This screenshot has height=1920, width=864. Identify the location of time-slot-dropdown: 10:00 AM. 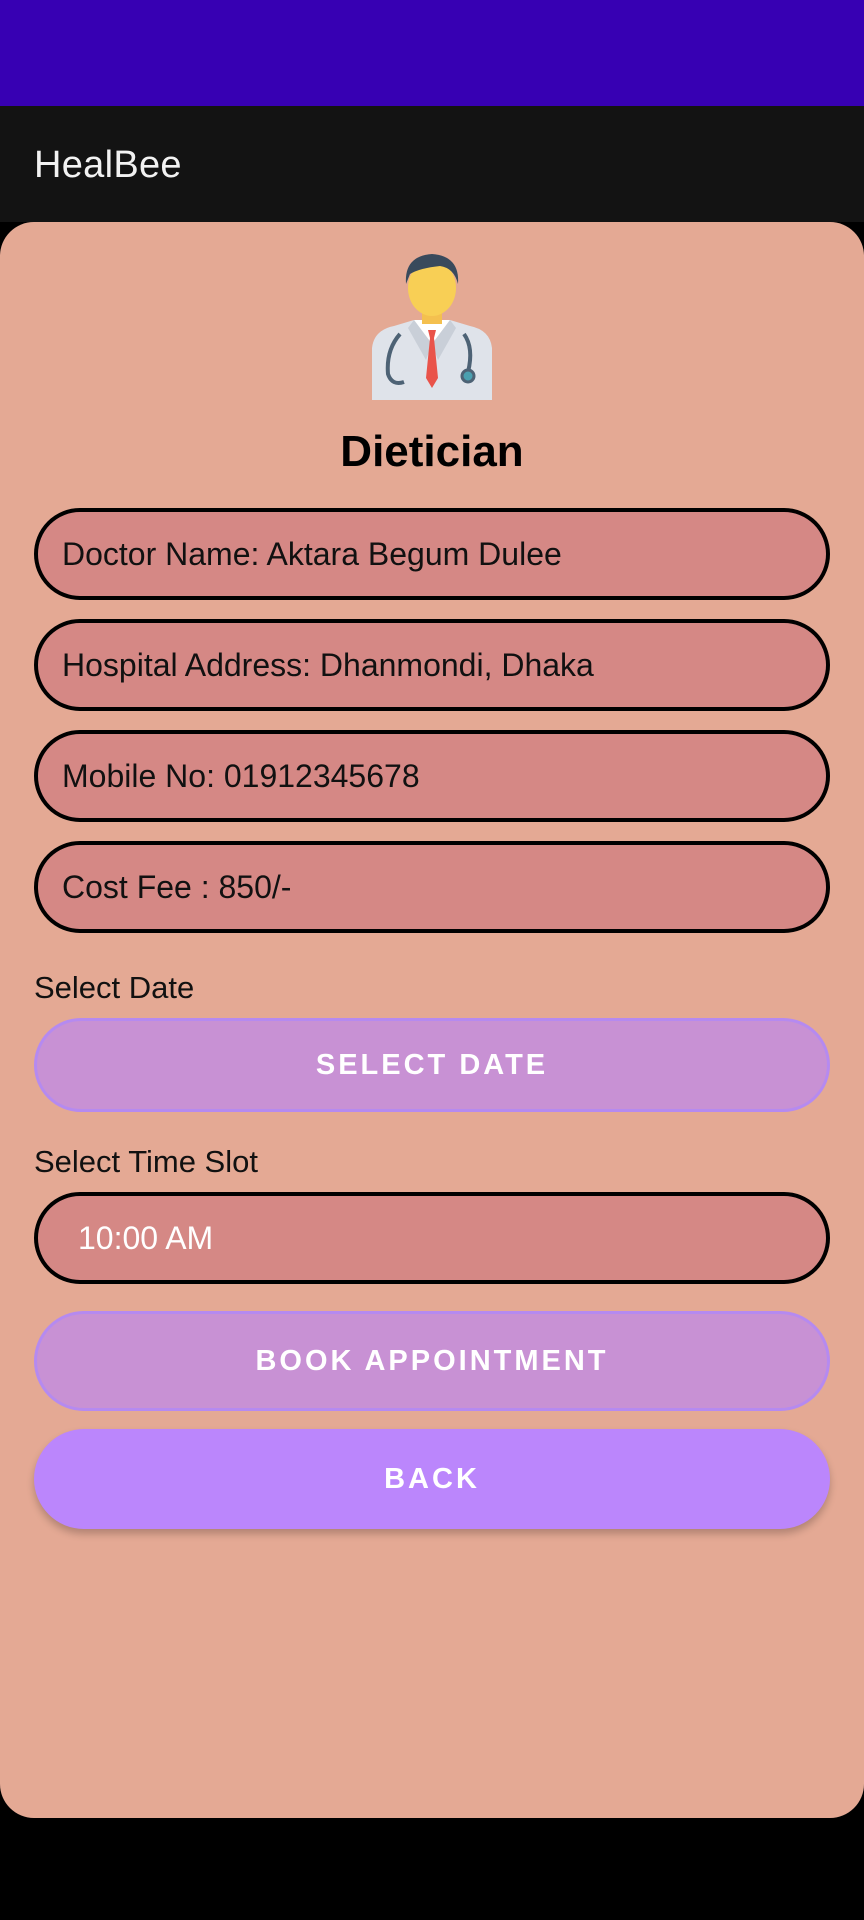
(432, 1238).